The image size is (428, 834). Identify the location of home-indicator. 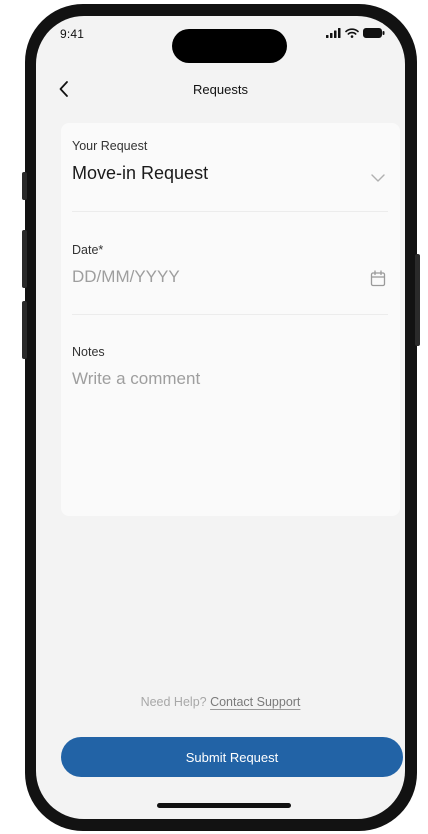
(224, 805).